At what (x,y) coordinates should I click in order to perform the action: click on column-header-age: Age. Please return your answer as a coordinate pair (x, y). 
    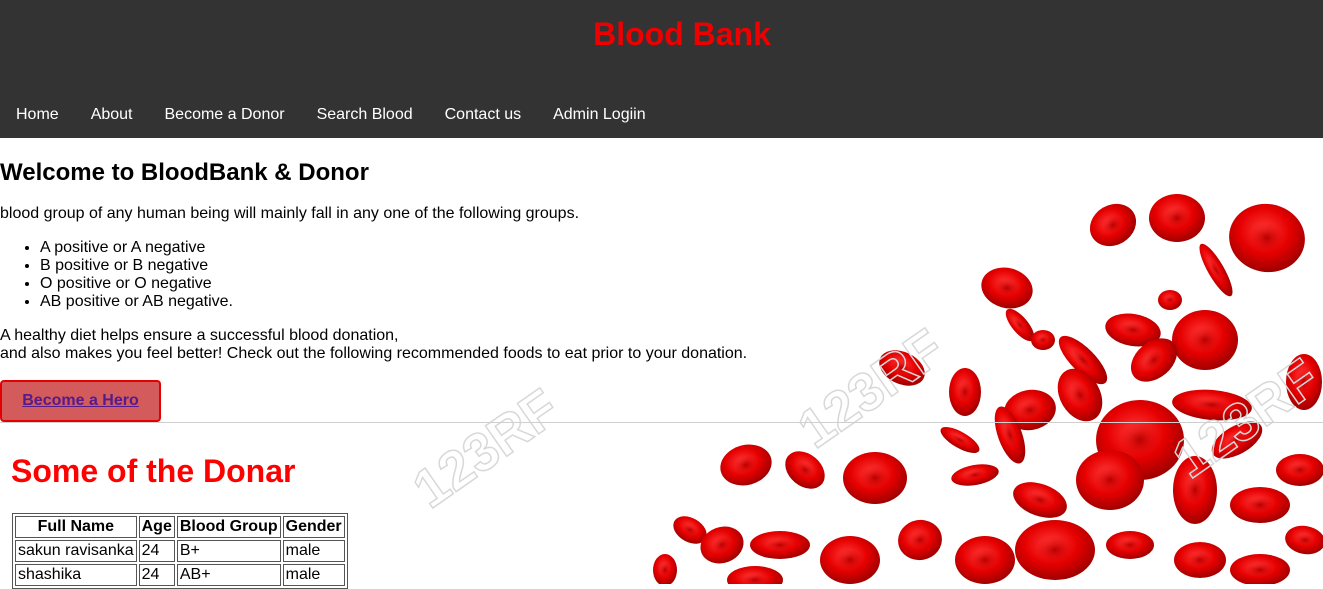
    Looking at the image, I should click on (156, 527).